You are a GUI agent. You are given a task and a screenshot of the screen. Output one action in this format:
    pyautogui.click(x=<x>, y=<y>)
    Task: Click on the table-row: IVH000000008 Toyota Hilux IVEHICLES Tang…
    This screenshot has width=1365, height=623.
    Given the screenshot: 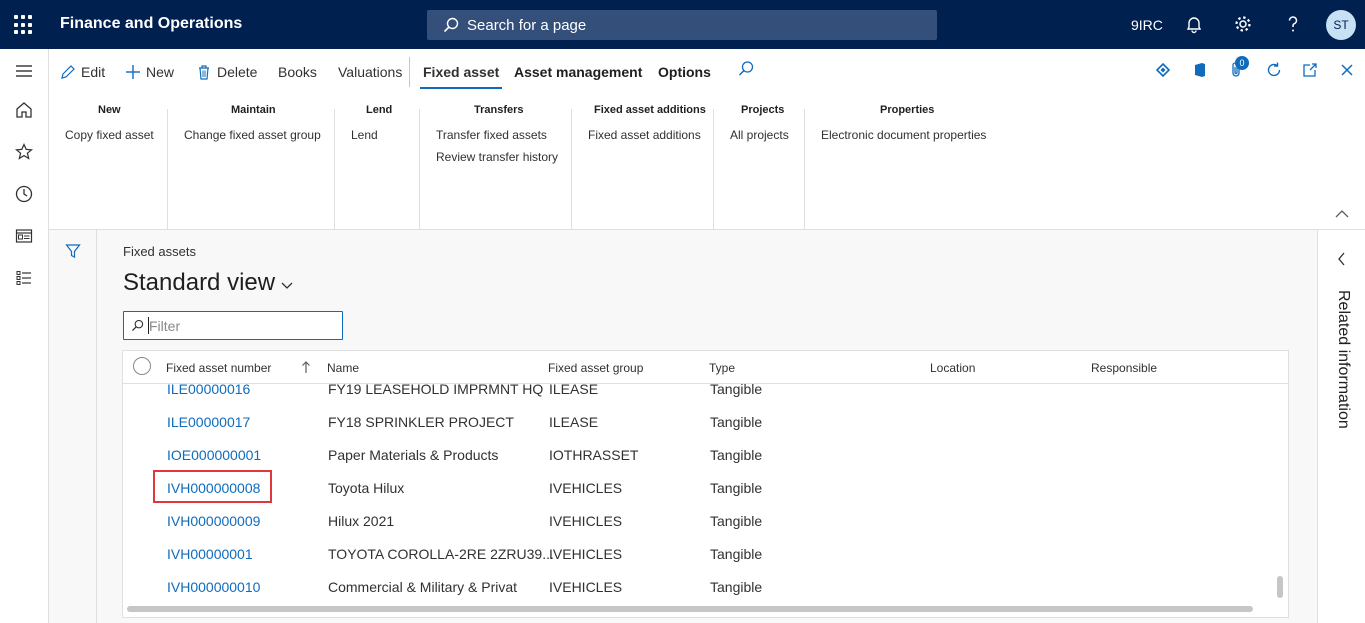 What is the action you would take?
    pyautogui.click(x=698, y=491)
    